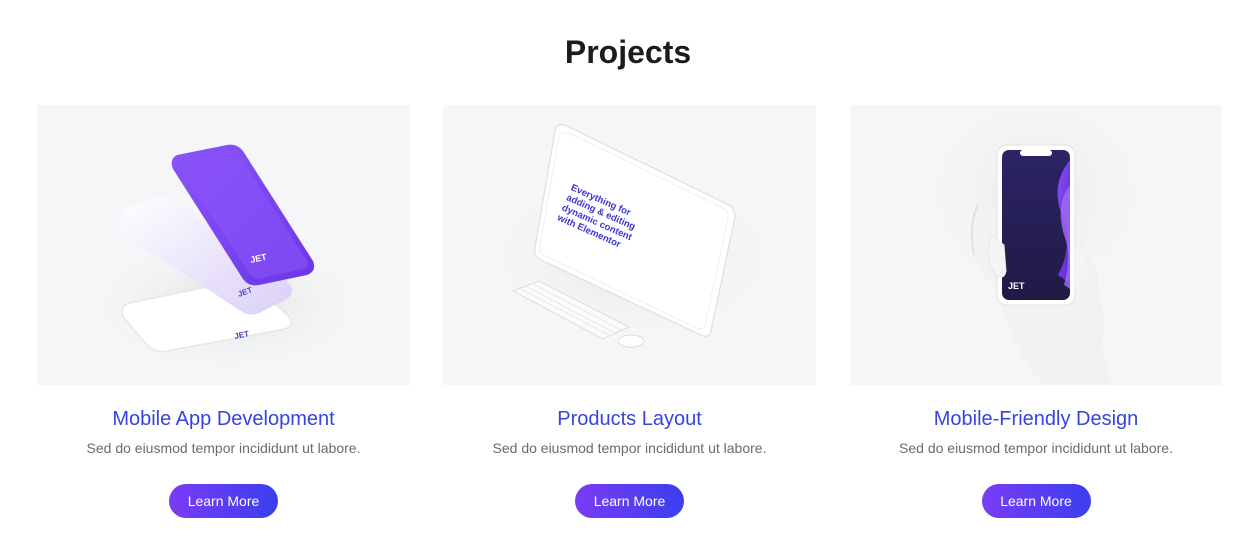 This screenshot has height=549, width=1256. I want to click on section-title: Projects, so click(628, 52).